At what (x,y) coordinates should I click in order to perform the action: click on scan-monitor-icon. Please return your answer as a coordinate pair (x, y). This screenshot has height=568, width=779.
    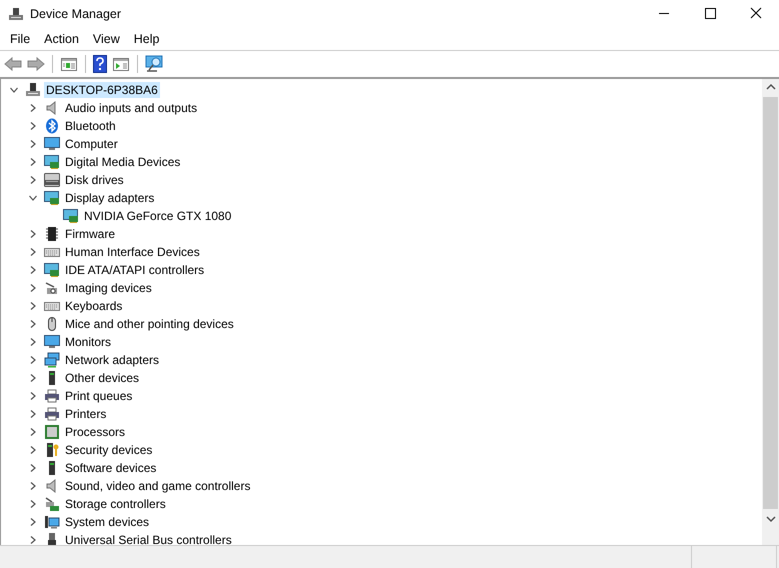
    Looking at the image, I should click on (155, 64).